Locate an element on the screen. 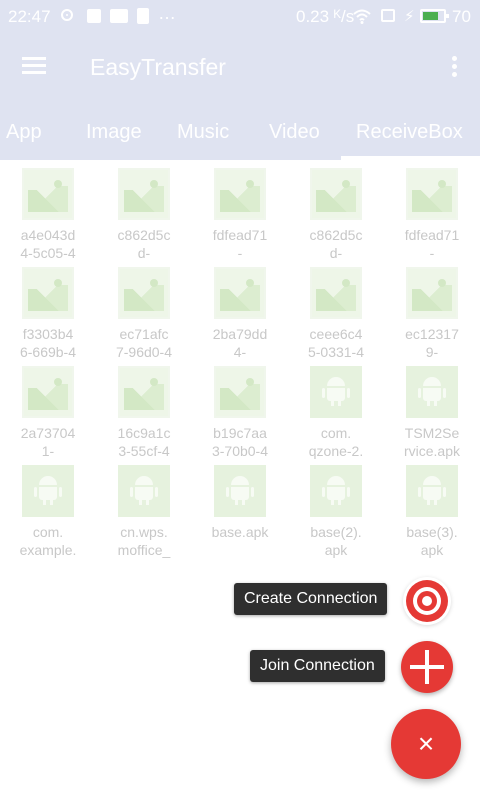  menu-icon is located at coordinates (35, 67).